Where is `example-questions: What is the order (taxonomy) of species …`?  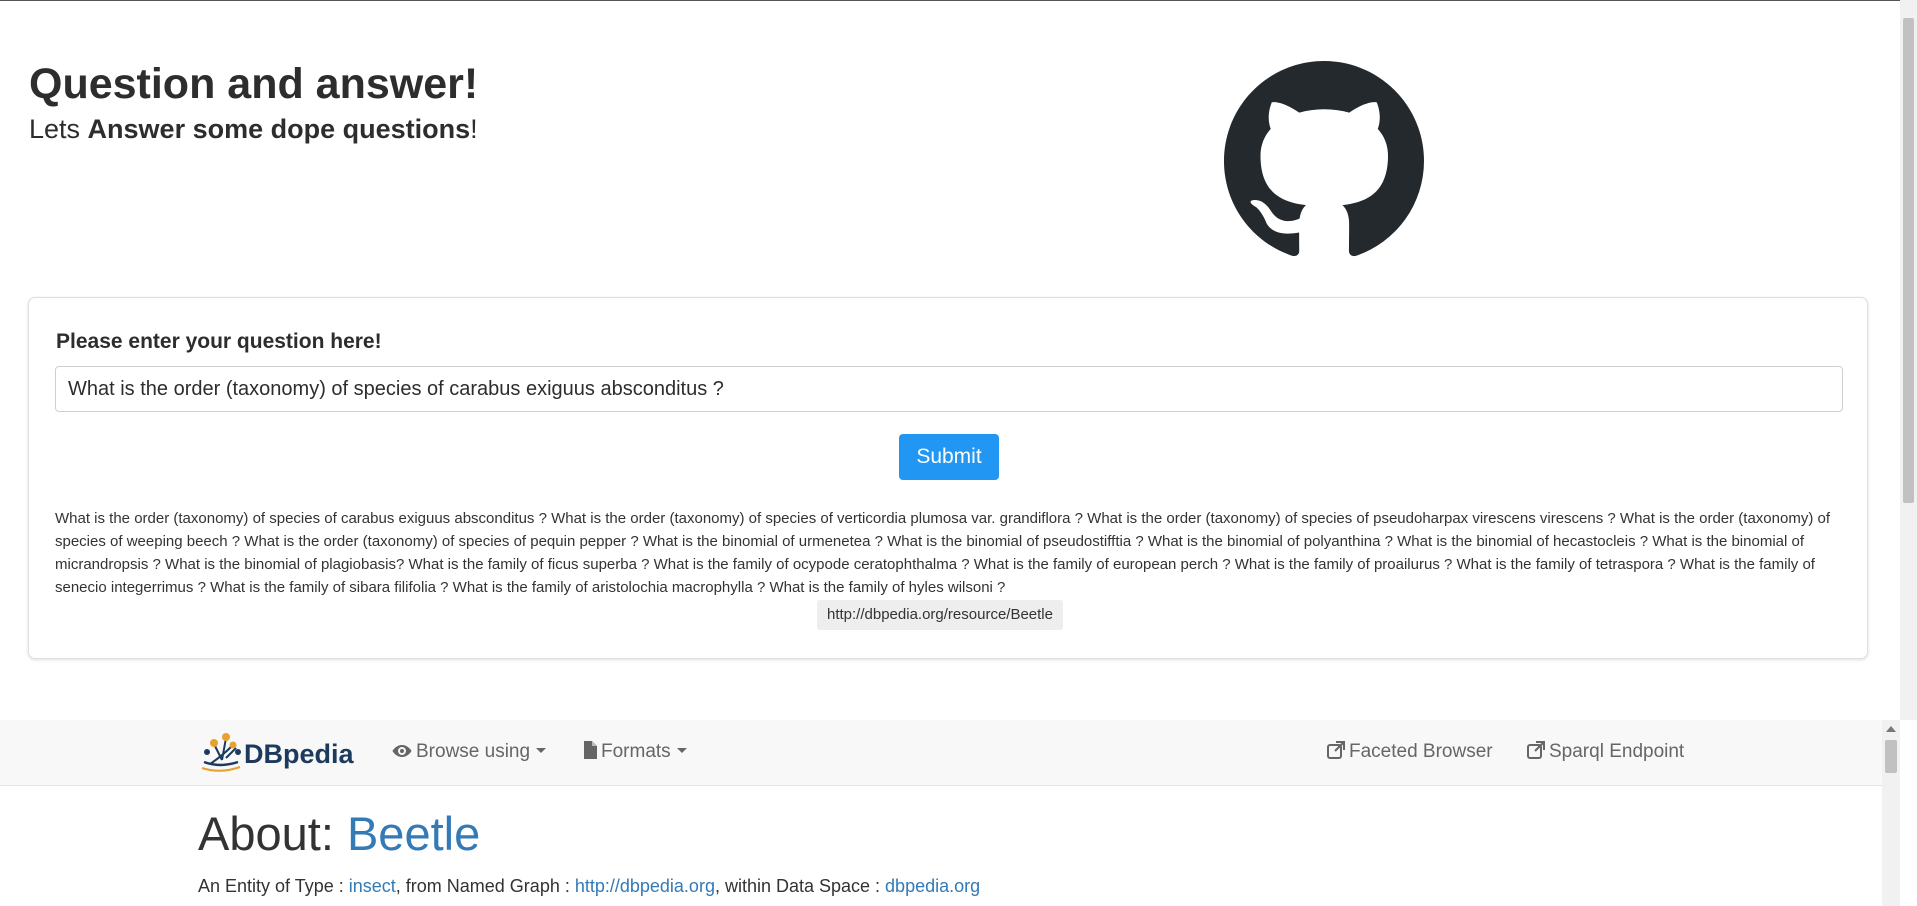
example-questions: What is the order (taxonomy) of species … is located at coordinates (942, 553).